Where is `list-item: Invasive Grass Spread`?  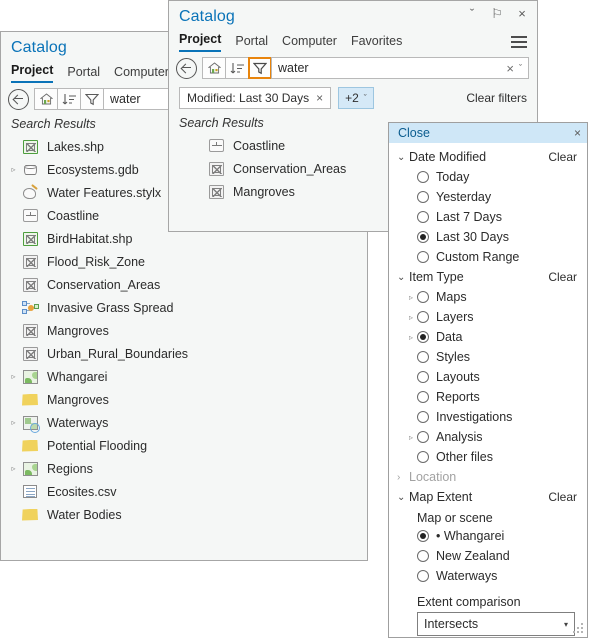
list-item: Invasive Grass Spread is located at coordinates (184, 307).